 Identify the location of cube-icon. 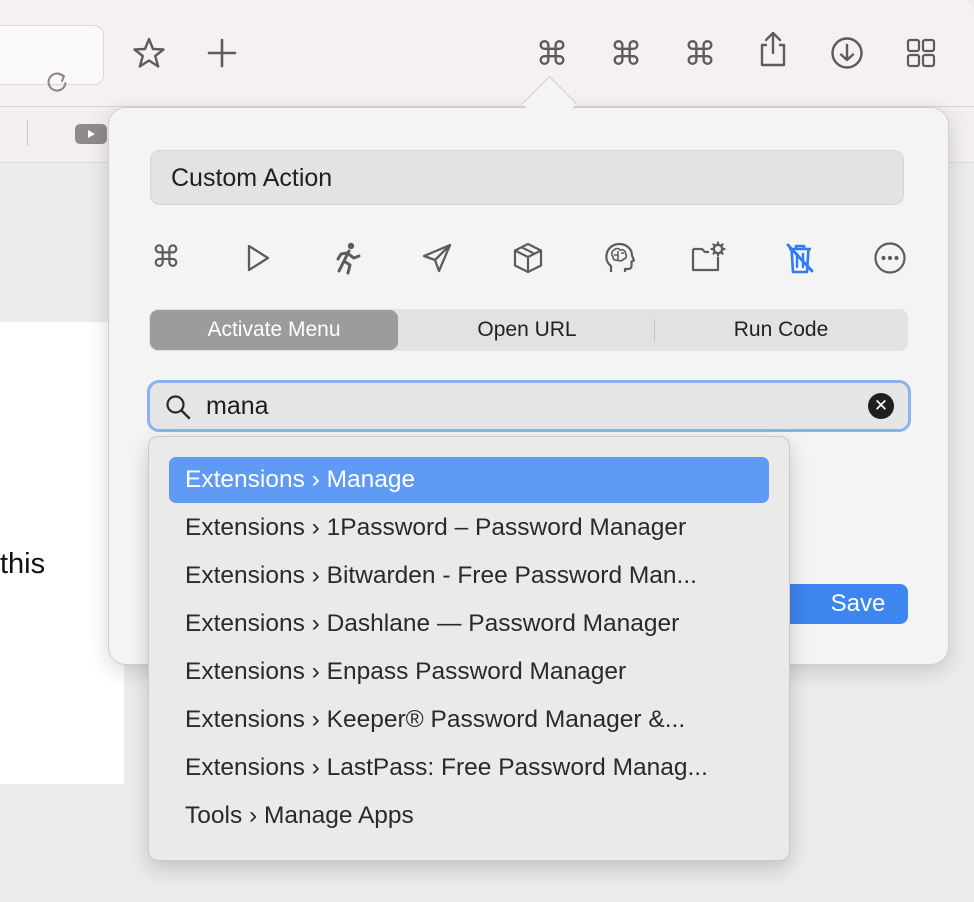
(528, 258).